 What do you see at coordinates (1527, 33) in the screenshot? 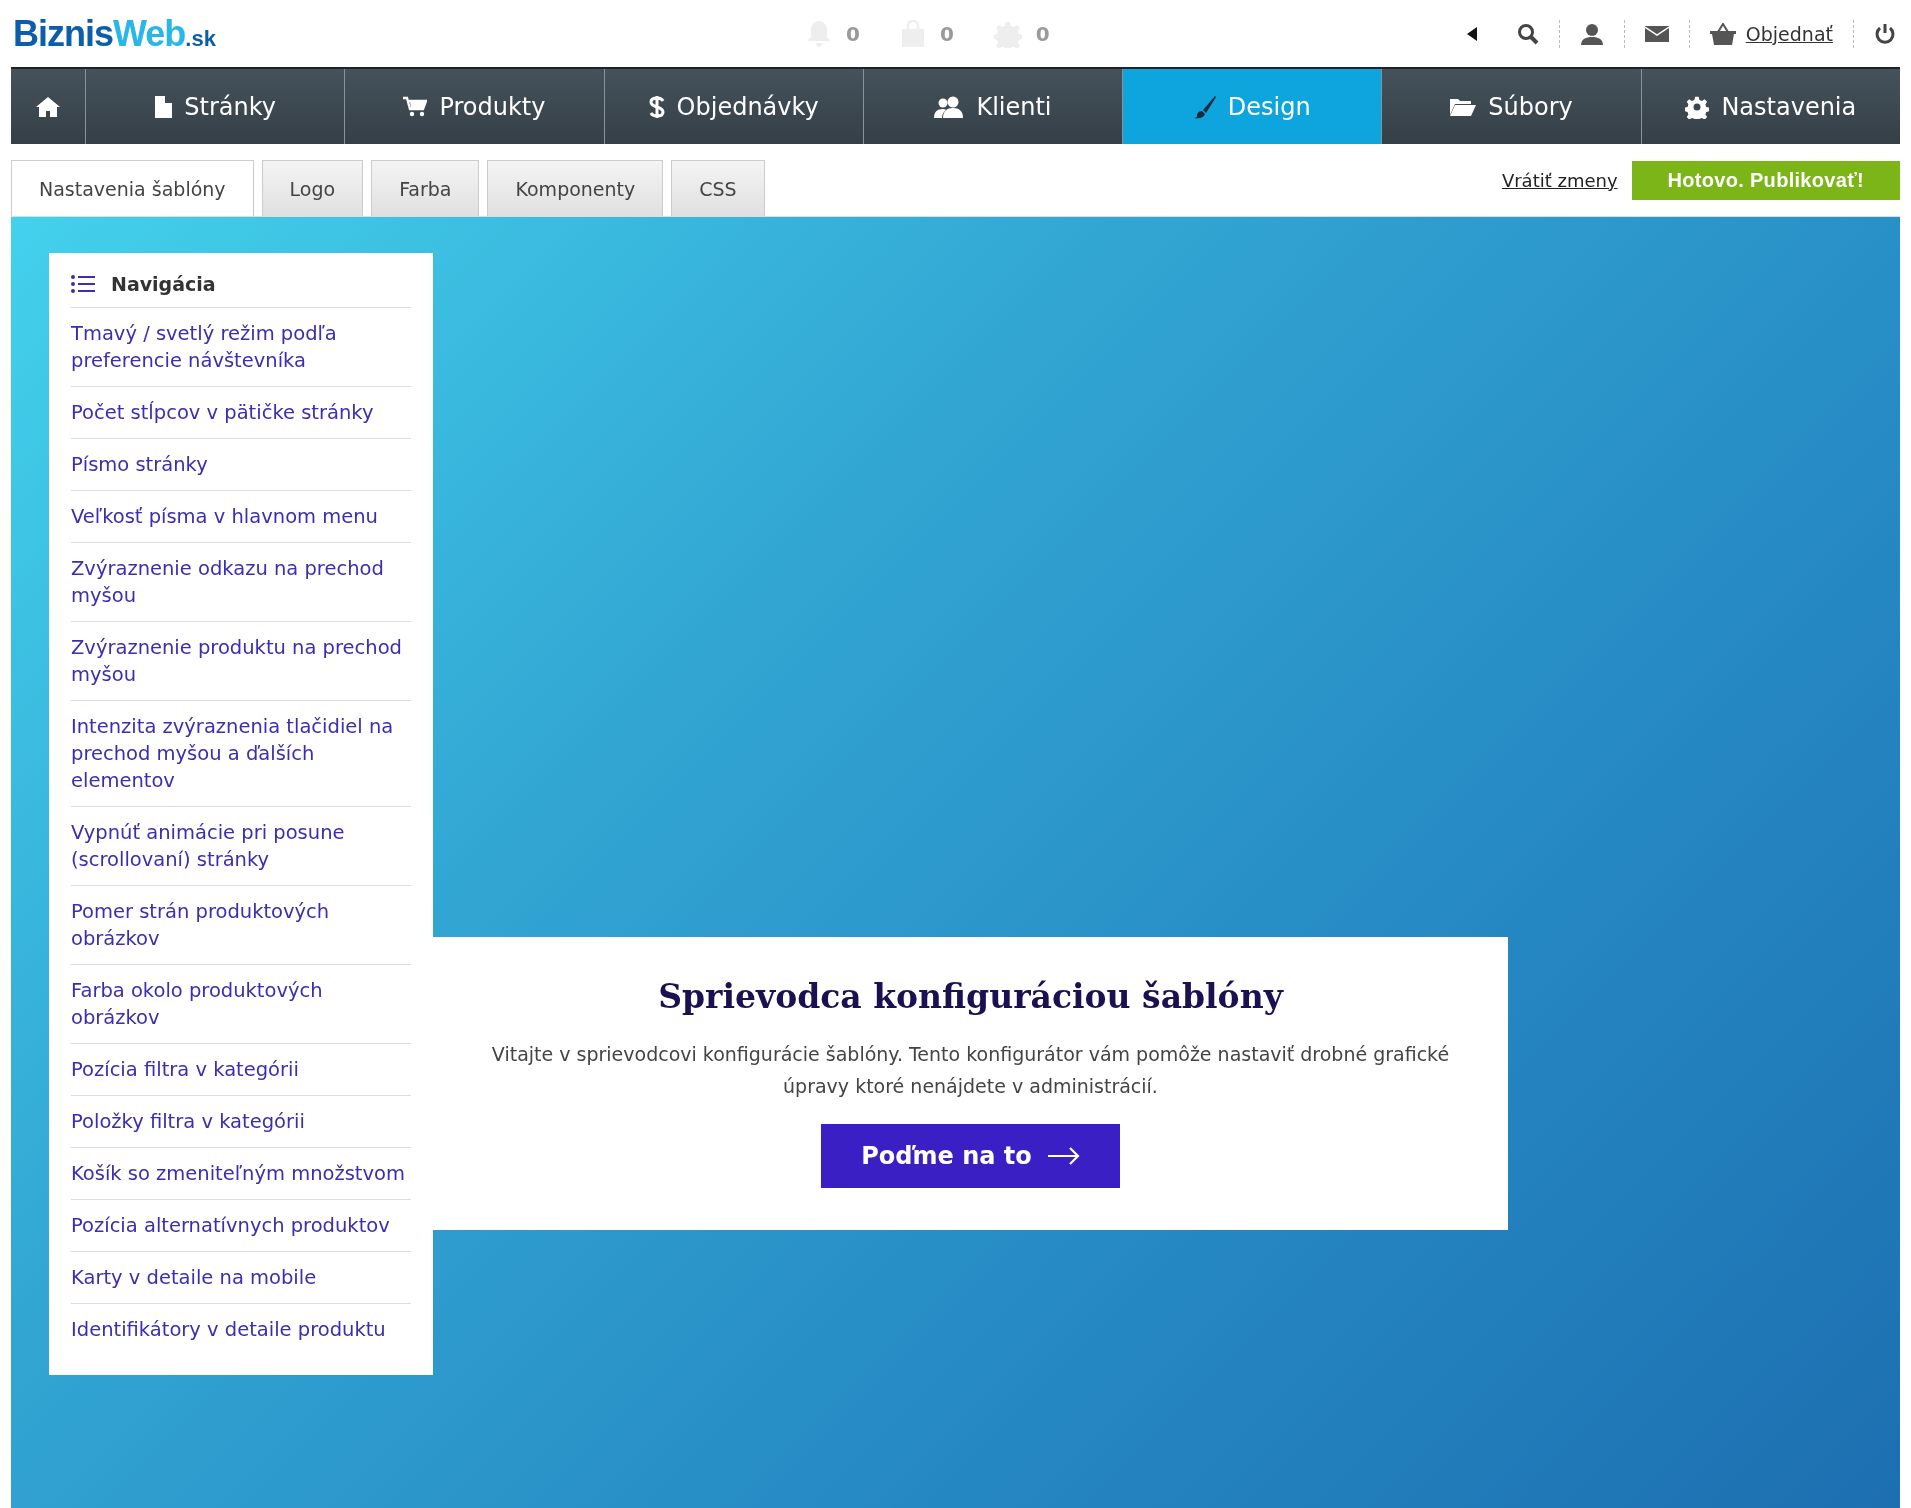
I see `search-icon` at bounding box center [1527, 33].